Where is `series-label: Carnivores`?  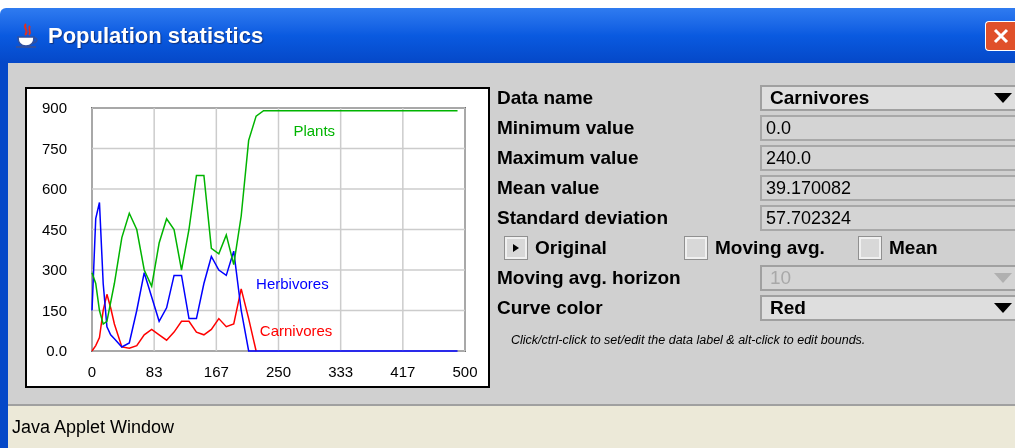
series-label: Carnivores is located at coordinates (296, 330).